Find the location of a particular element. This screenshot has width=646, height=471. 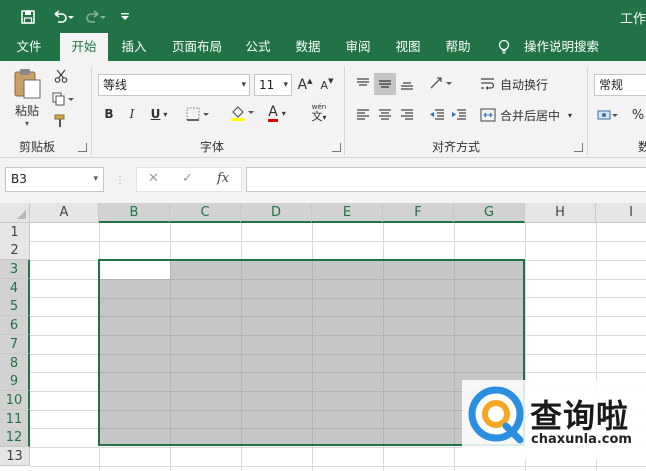

undo-icon is located at coordinates (63, 17).